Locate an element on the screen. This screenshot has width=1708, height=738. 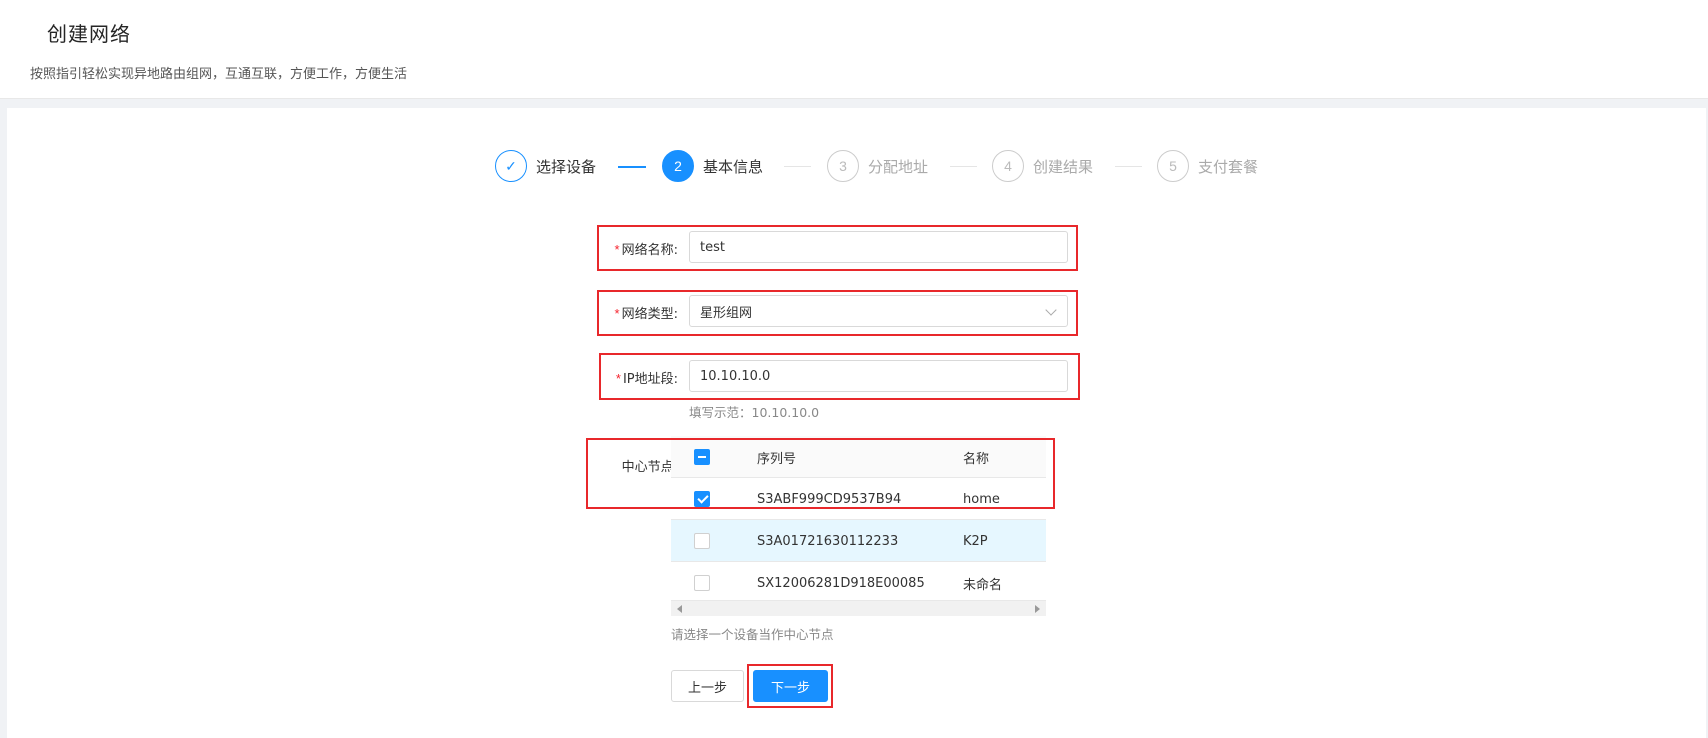
page-header: 创建网络 按照指引轻松实现异地路由组网，互通互联，方便工作，方便生活 is located at coordinates (854, 49).